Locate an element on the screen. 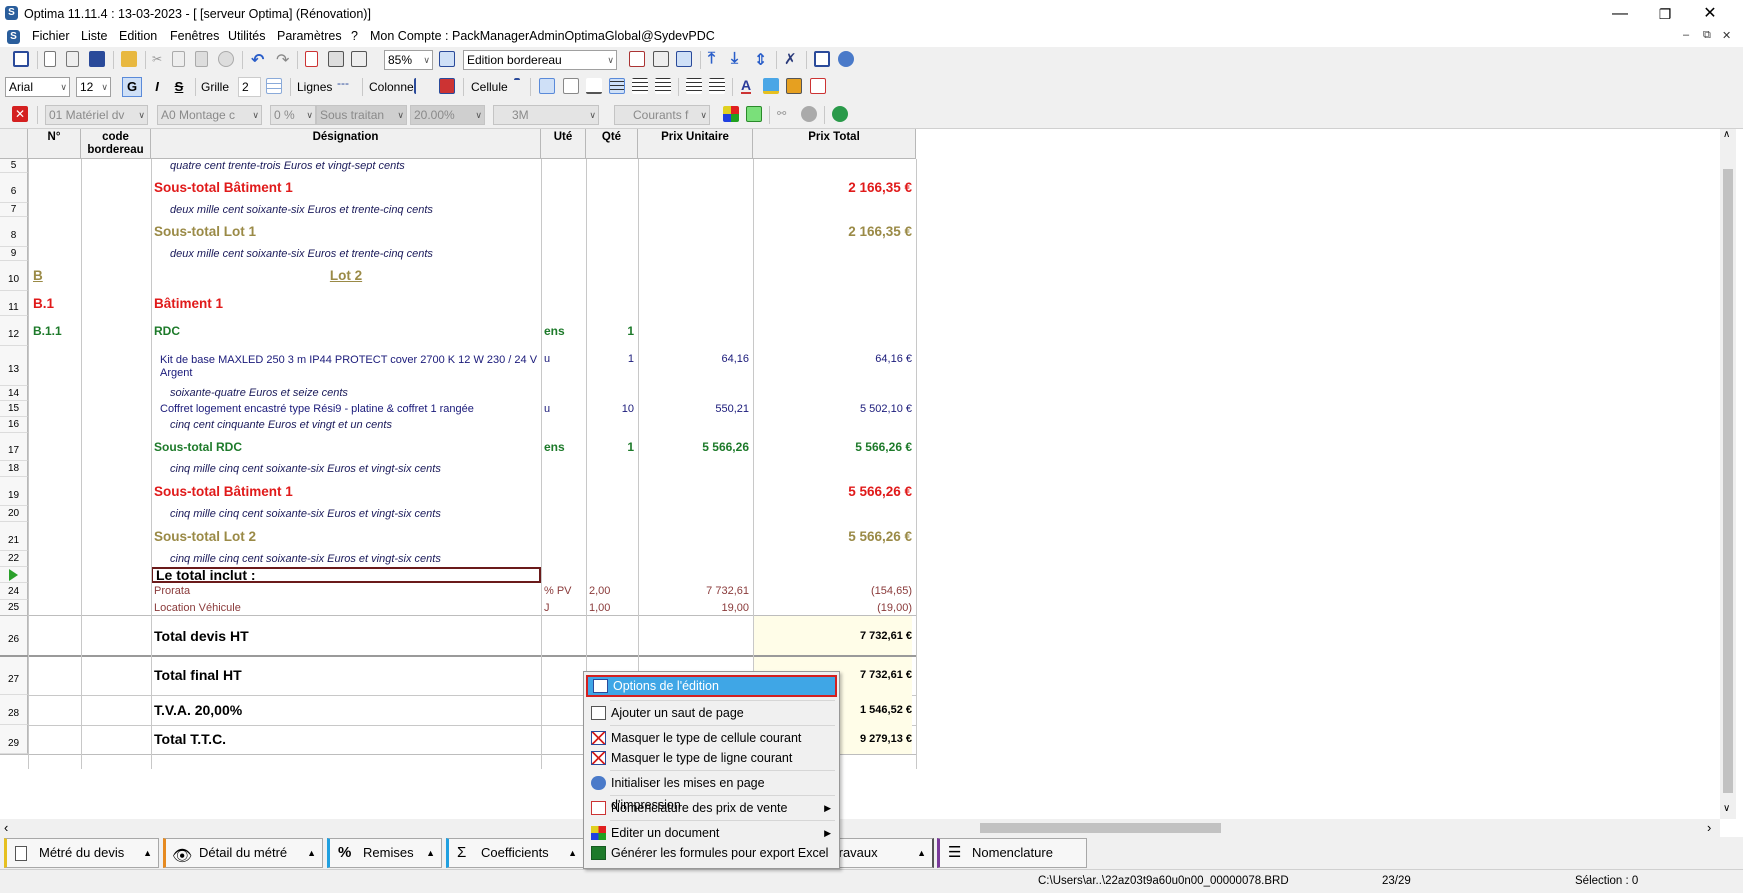  align-right-icon is located at coordinates (663, 86).